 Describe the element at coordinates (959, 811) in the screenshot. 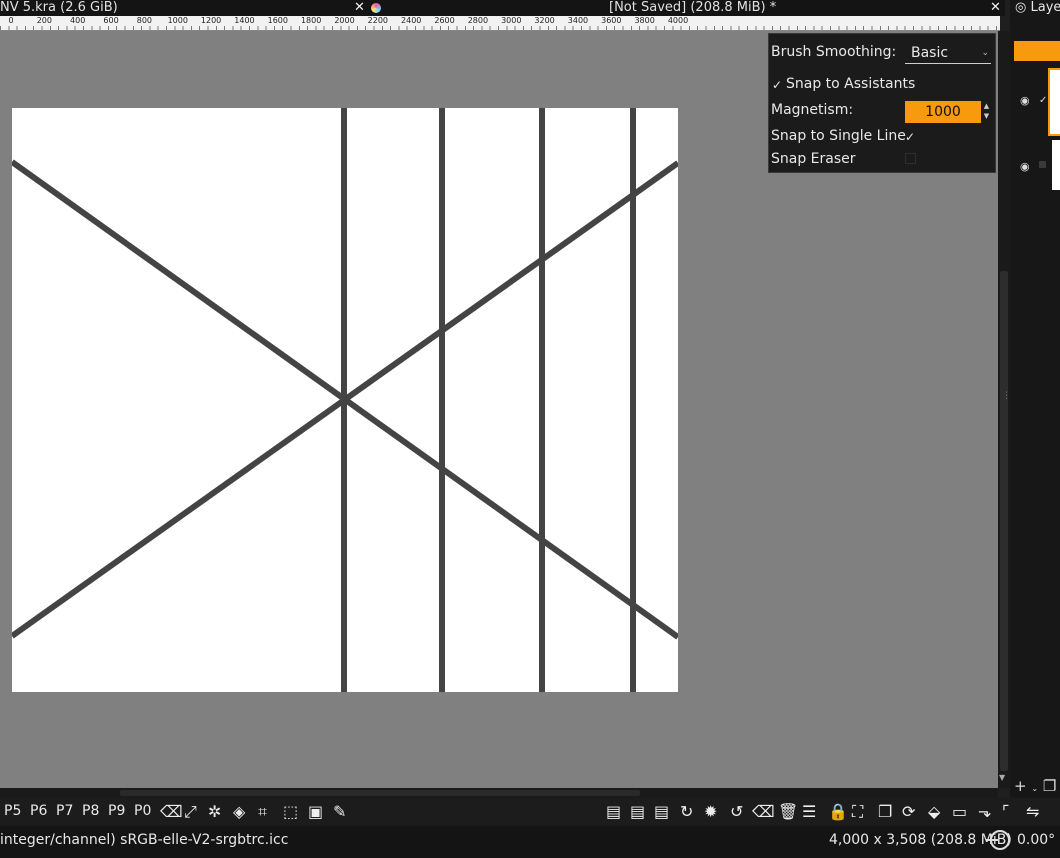

I see `folder-icon: ▭` at that location.